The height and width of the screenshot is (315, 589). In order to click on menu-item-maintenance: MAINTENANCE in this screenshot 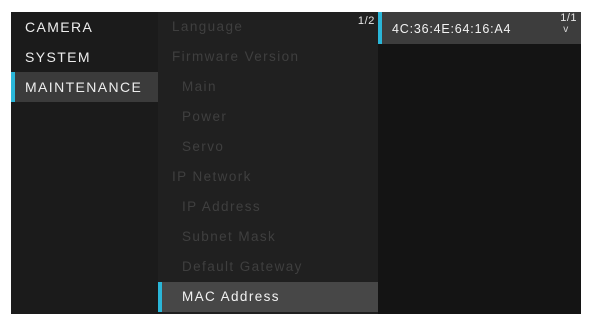, I will do `click(84, 87)`.